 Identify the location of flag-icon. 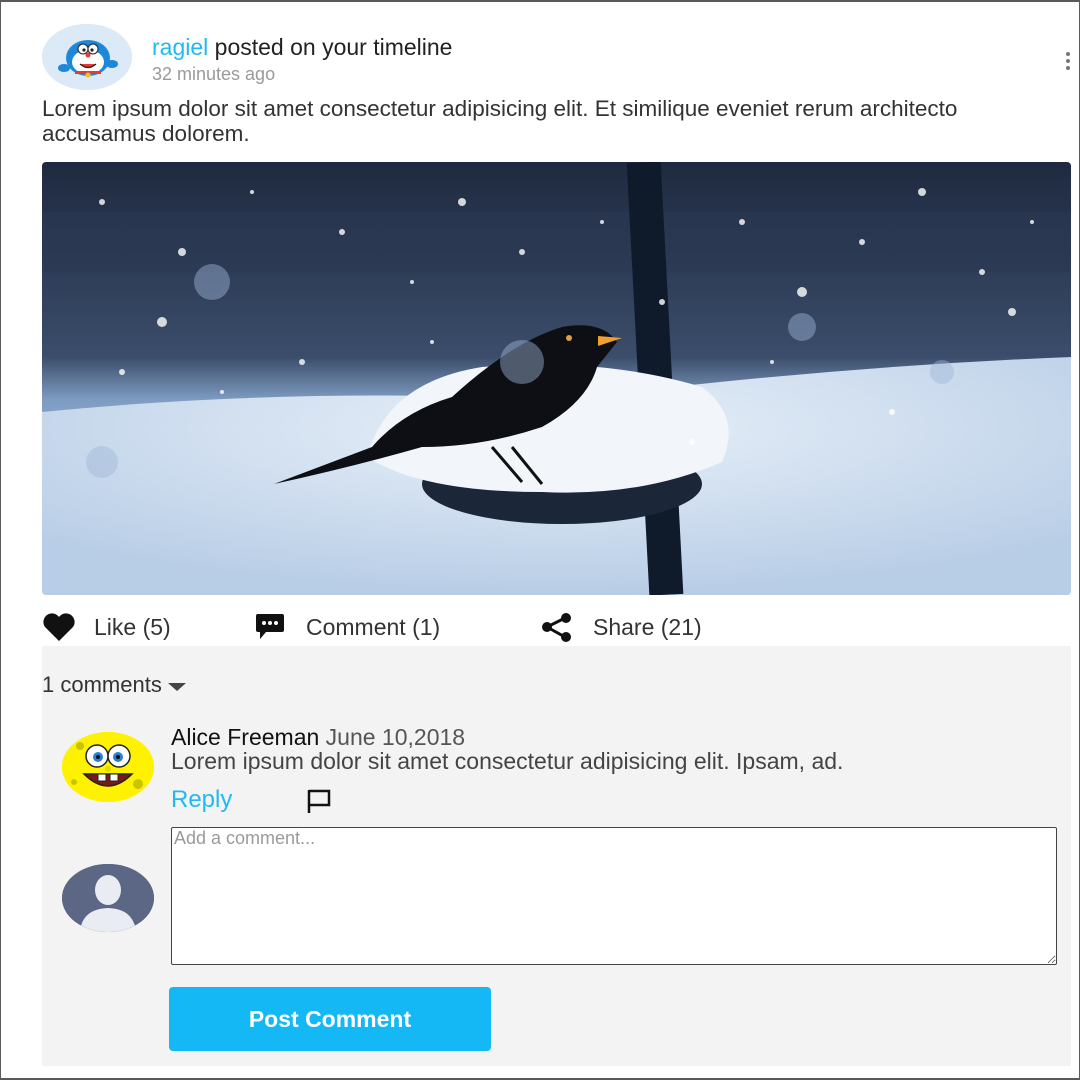
(319, 801).